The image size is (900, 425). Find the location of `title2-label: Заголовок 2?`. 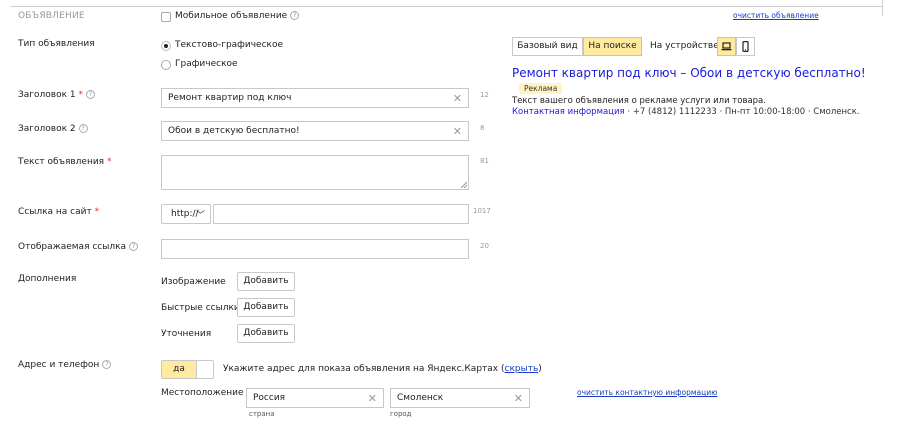

title2-label: Заголовок 2? is located at coordinates (53, 129).